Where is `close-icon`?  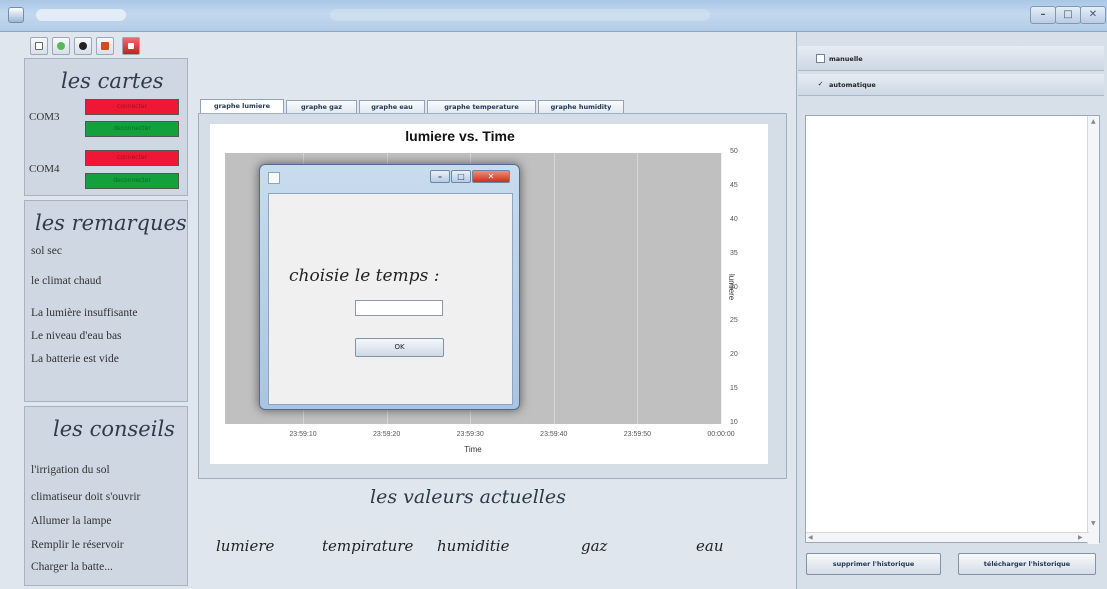
close-icon is located at coordinates (131, 46).